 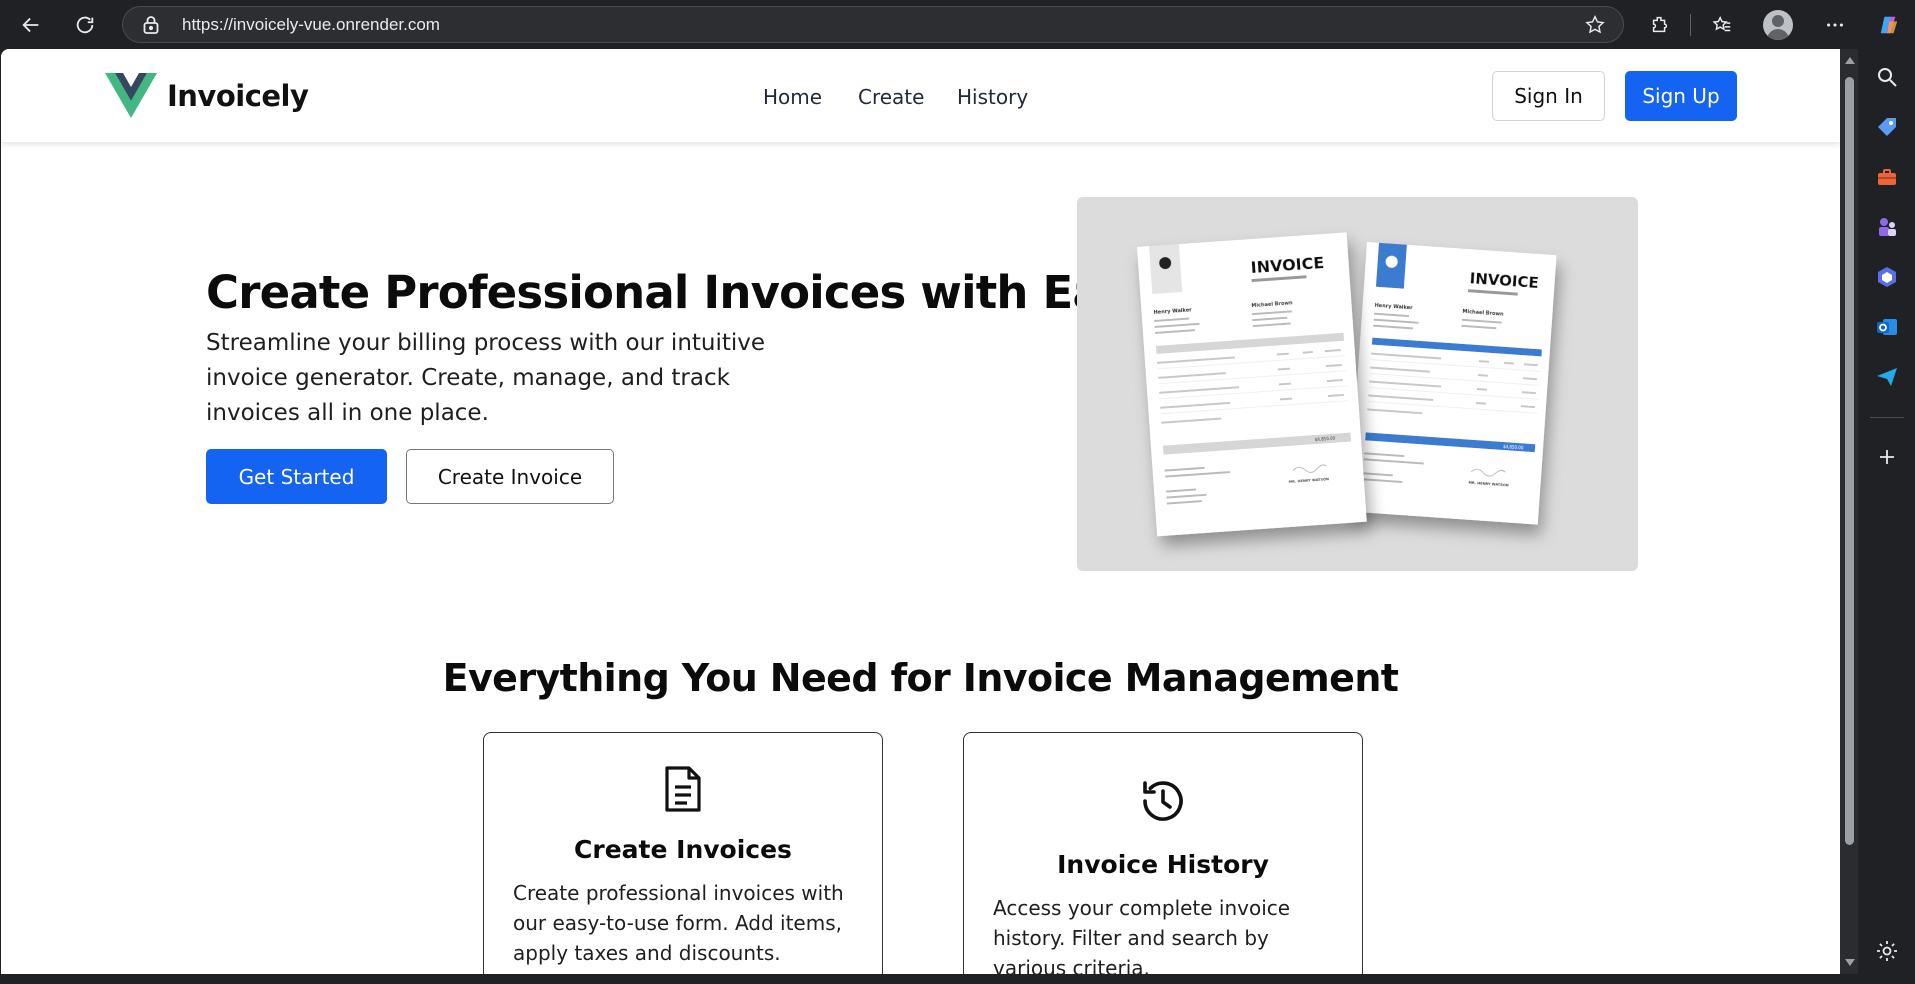 I want to click on feature-card-title: Create Invoices, so click(x=683, y=849).